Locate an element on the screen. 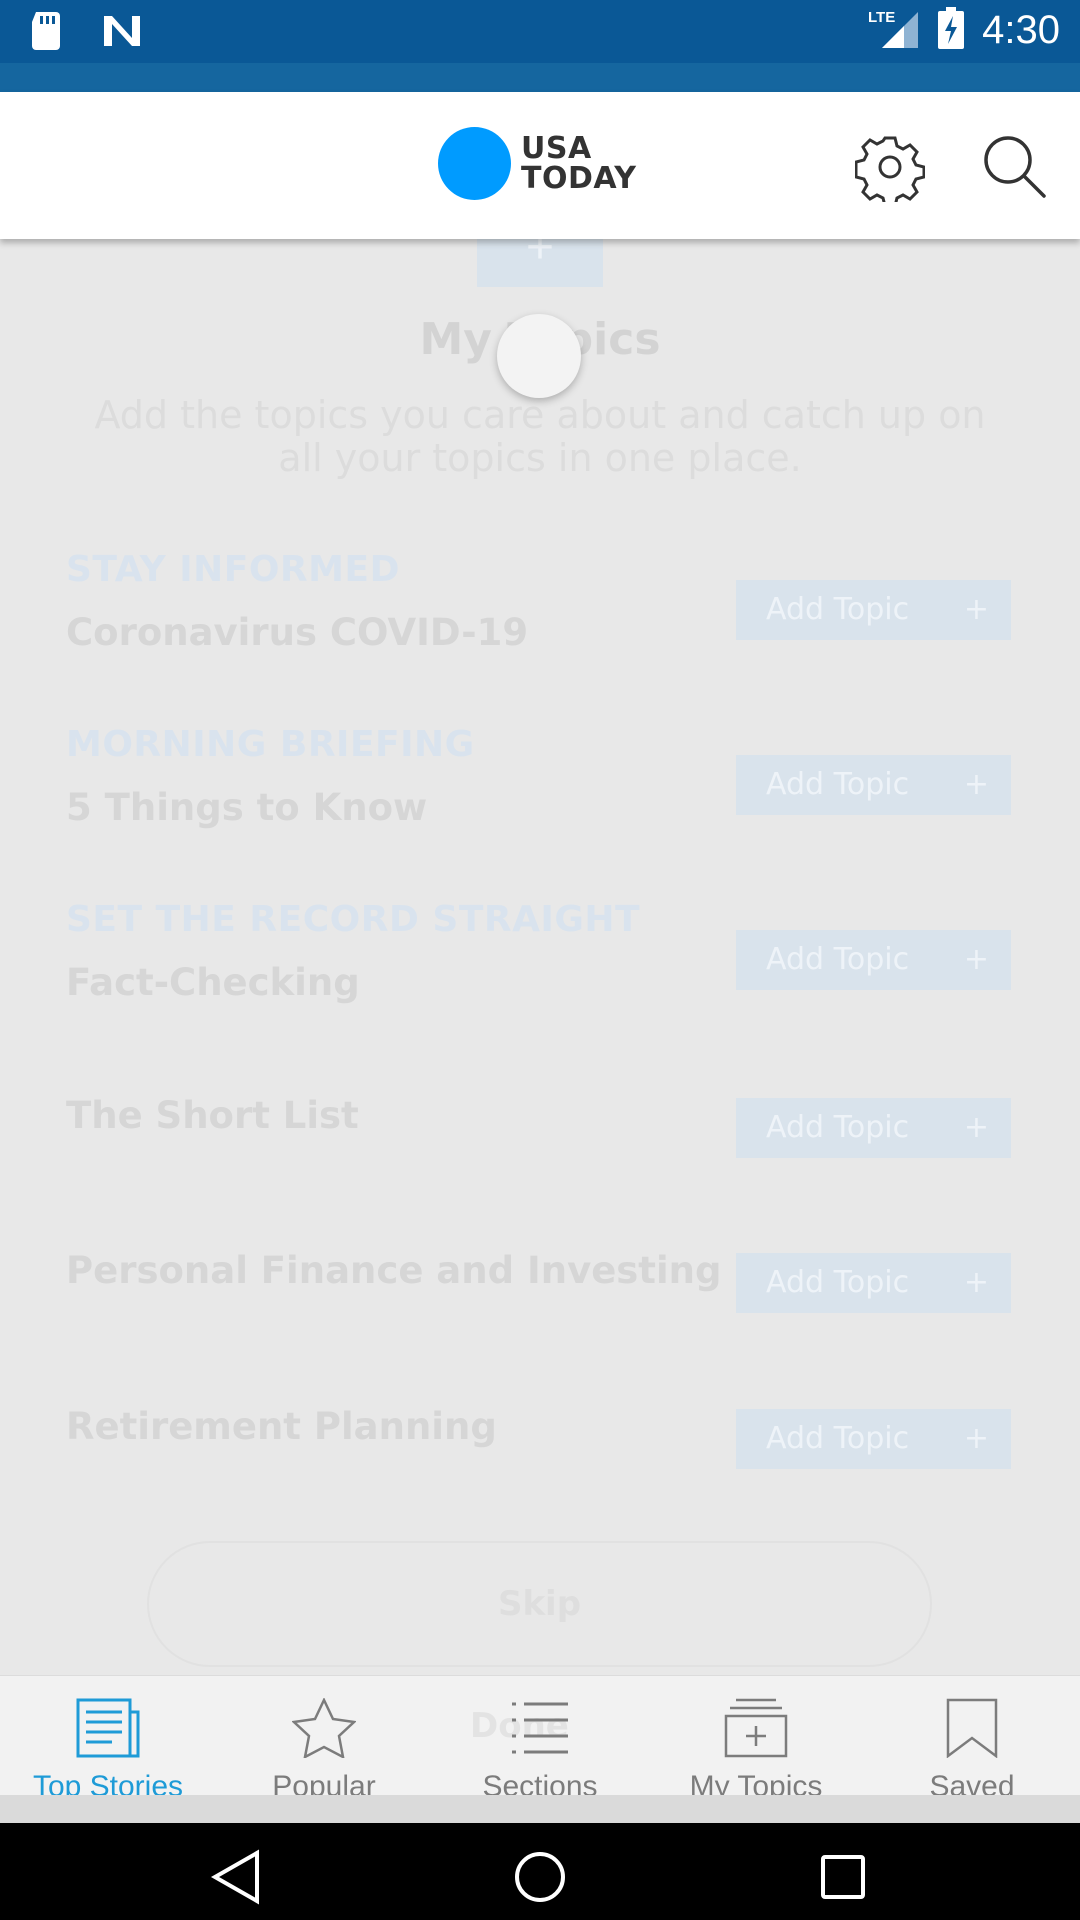  nav-my-topics: My Topics is located at coordinates (756, 1739).